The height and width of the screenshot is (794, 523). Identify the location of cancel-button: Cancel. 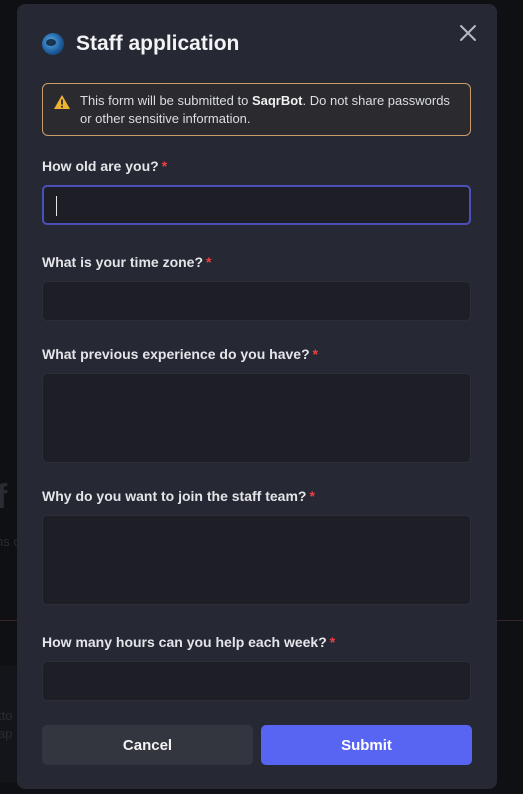
(147, 745).